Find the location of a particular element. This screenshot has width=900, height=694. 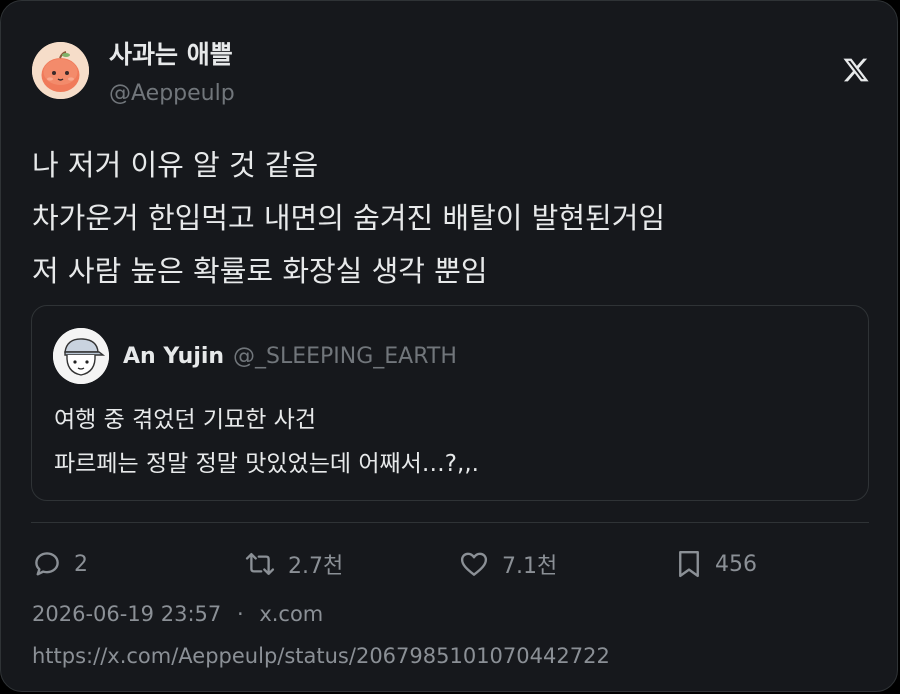

bookmark-count: 456 is located at coordinates (736, 564).